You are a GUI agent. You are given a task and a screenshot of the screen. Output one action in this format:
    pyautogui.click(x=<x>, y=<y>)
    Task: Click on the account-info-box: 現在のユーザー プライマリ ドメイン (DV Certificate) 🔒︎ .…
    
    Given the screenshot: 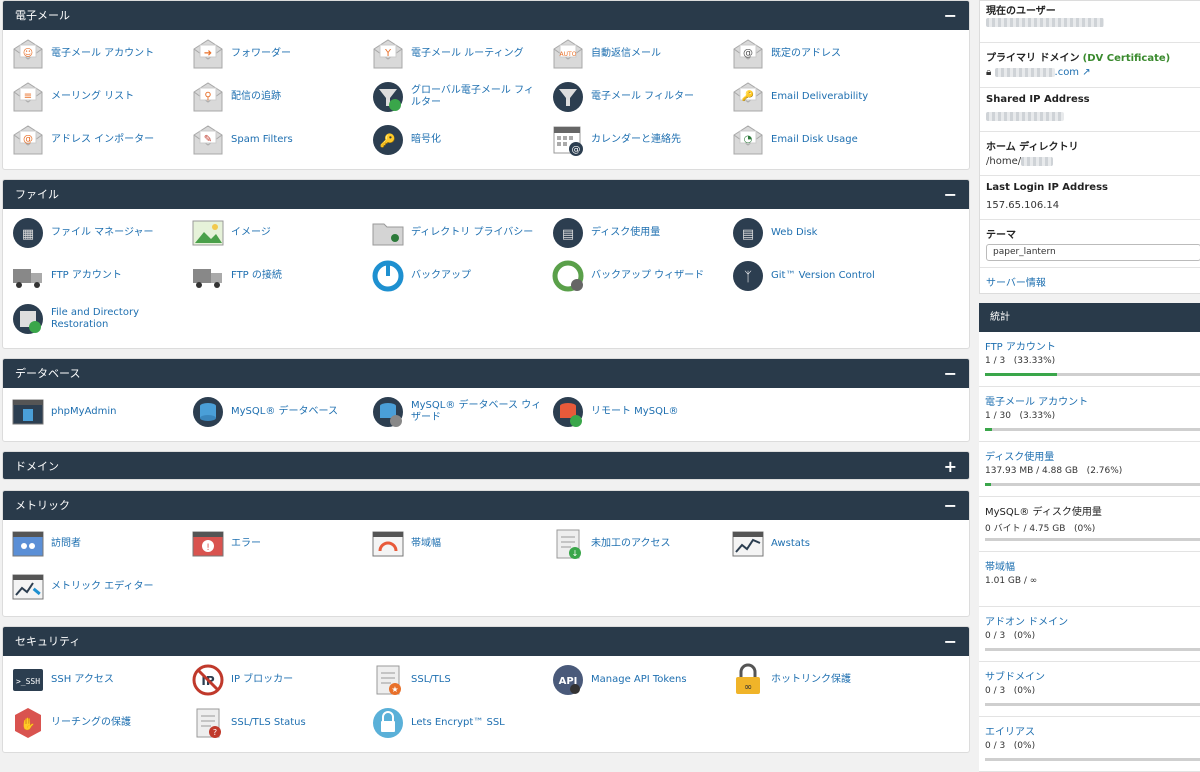 What is the action you would take?
    pyautogui.click(x=1089, y=147)
    